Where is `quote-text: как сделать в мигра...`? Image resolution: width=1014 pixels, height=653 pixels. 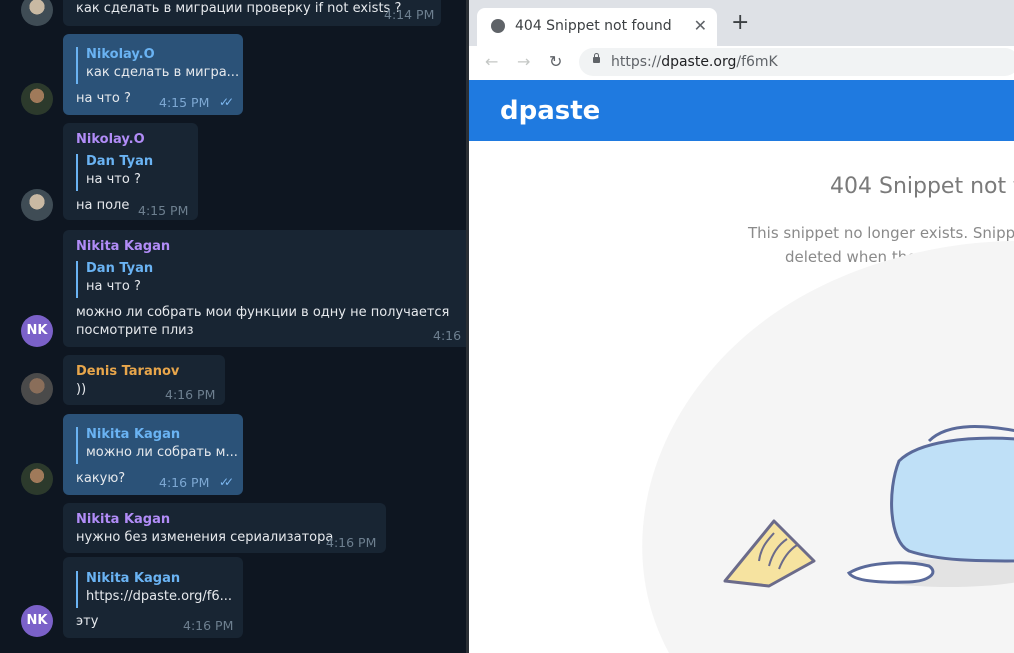
quote-text: как сделать в мигра... is located at coordinates (163, 72).